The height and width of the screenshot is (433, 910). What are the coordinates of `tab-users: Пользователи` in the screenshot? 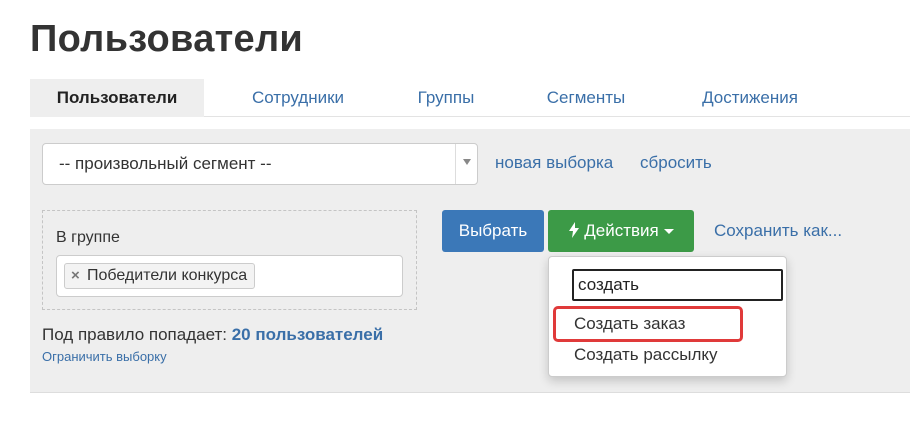 It's located at (117, 98).